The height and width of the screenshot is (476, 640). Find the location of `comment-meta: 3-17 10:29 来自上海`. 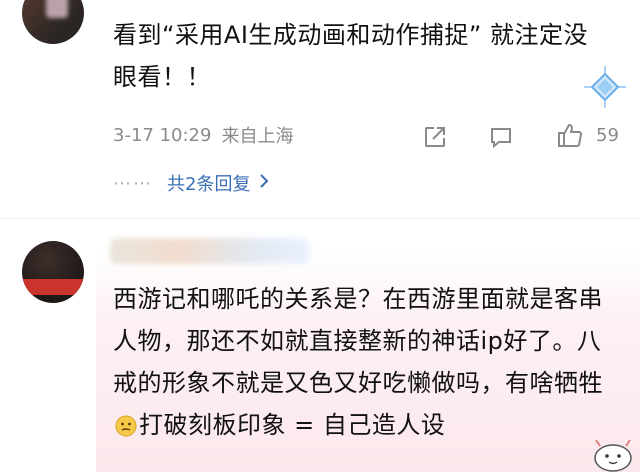

comment-meta: 3-17 10:29 来自上海 is located at coordinates (203, 135).